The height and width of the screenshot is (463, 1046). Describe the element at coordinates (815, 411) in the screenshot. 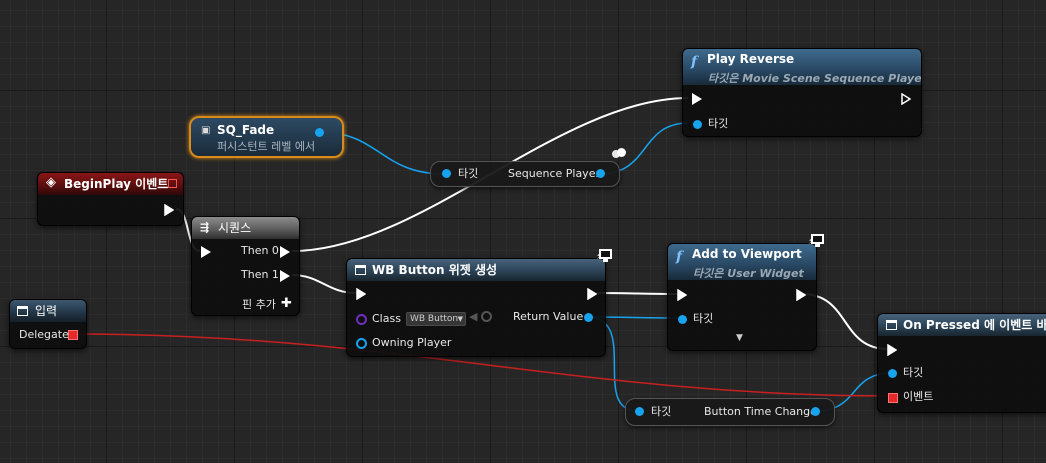

I see `button-time-change-output-pin` at that location.